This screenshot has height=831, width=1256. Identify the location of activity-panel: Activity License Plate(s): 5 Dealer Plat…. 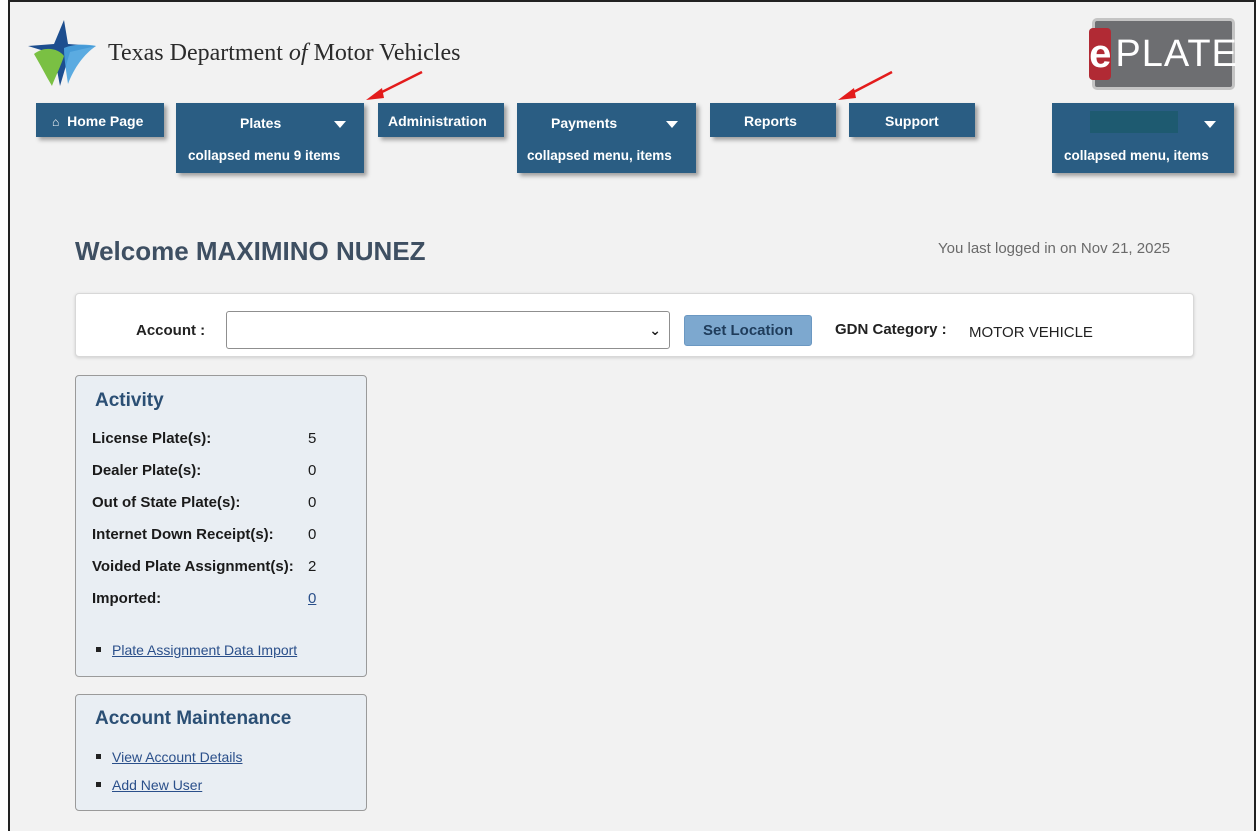
(221, 526).